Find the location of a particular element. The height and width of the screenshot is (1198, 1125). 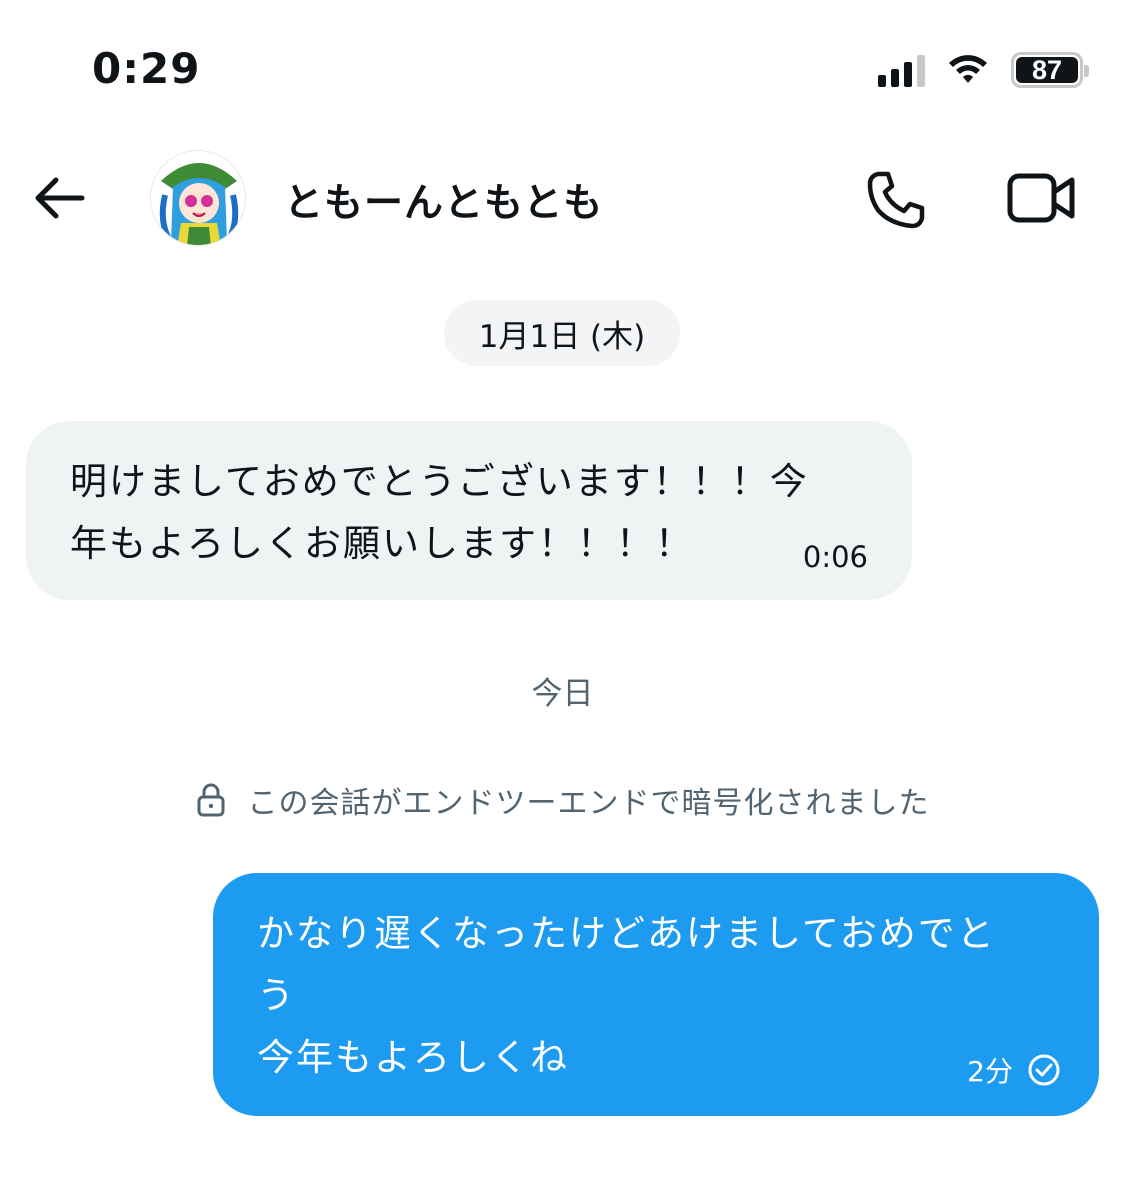

wifi-icon is located at coordinates (968, 69).